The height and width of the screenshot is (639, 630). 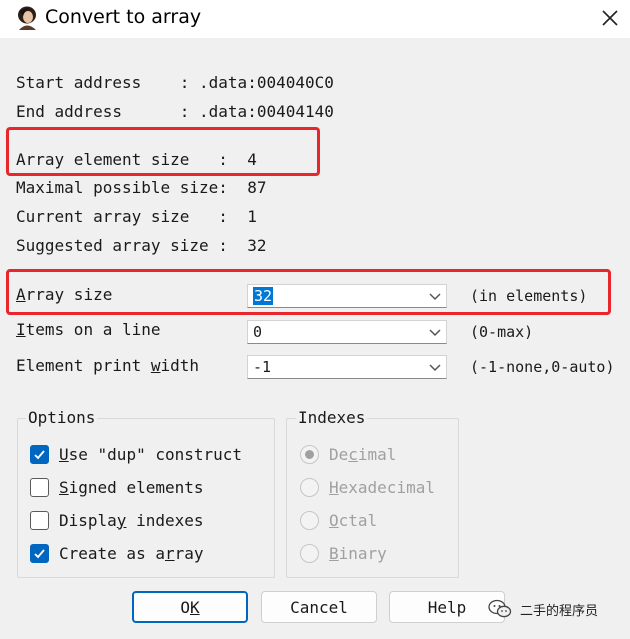 What do you see at coordinates (347, 367) in the screenshot?
I see `print-width-combo: -1` at bounding box center [347, 367].